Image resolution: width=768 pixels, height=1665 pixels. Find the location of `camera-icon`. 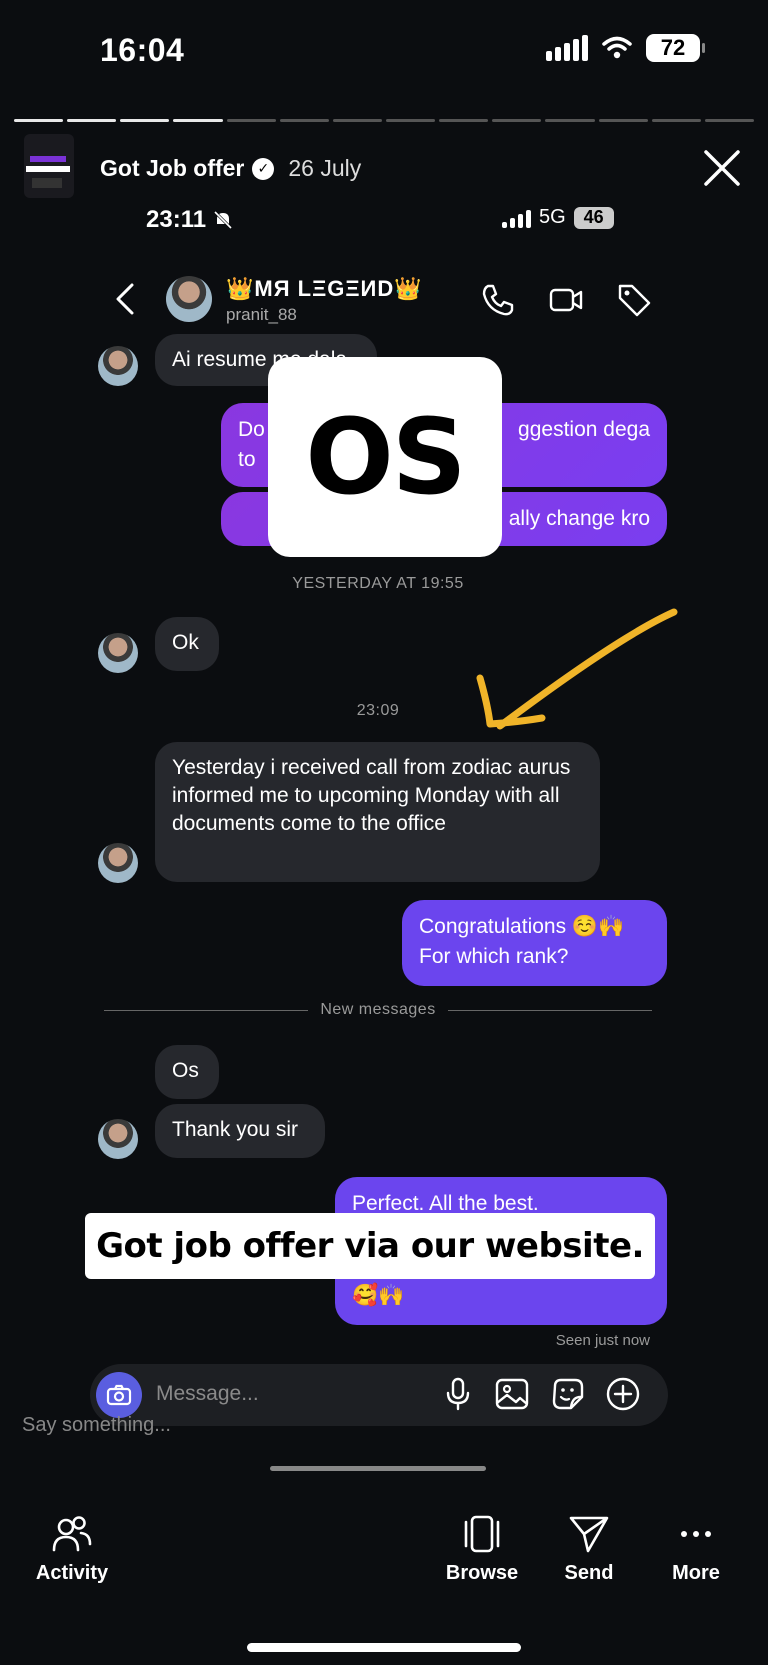

camera-icon is located at coordinates (119, 1395).